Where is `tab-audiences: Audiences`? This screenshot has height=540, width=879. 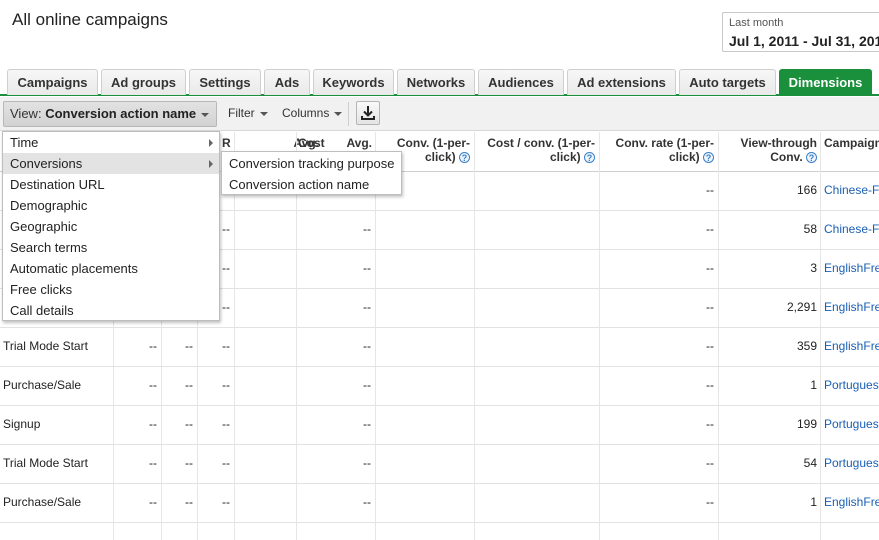
tab-audiences: Audiences is located at coordinates (521, 82).